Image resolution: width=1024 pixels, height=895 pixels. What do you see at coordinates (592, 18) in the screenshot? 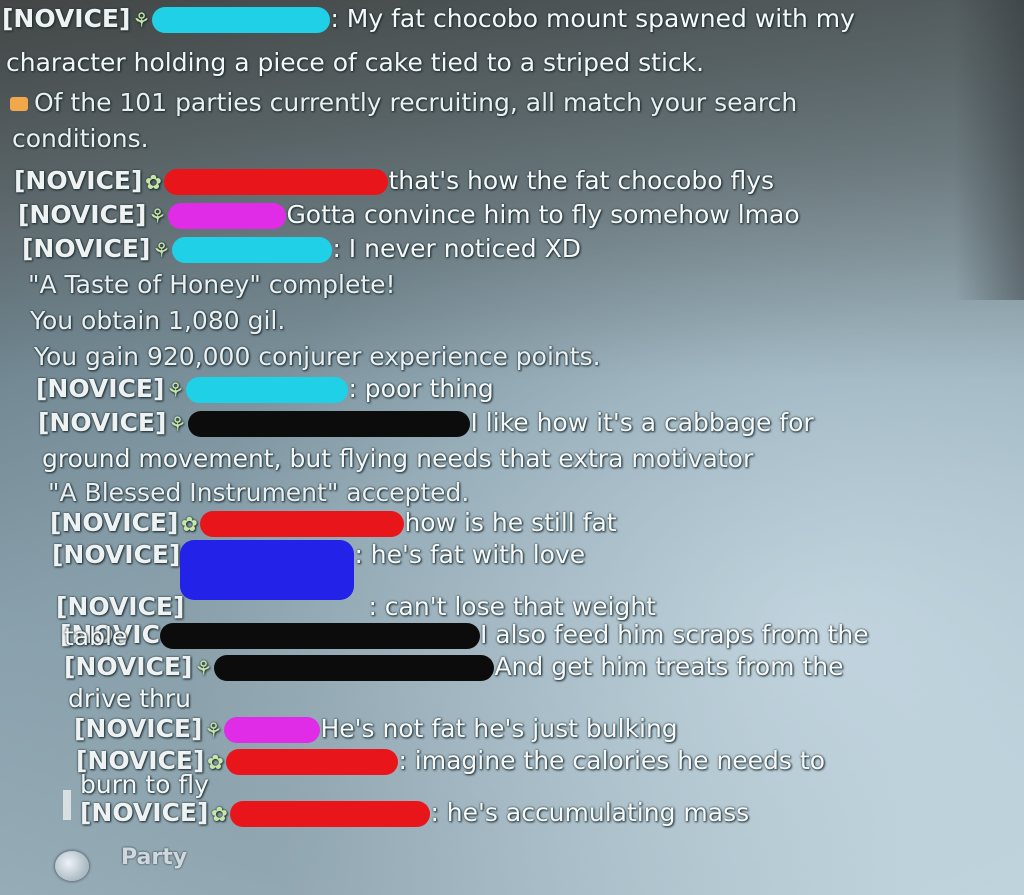
I see `message-text: : My fat chocobo mount spawned with my` at bounding box center [592, 18].